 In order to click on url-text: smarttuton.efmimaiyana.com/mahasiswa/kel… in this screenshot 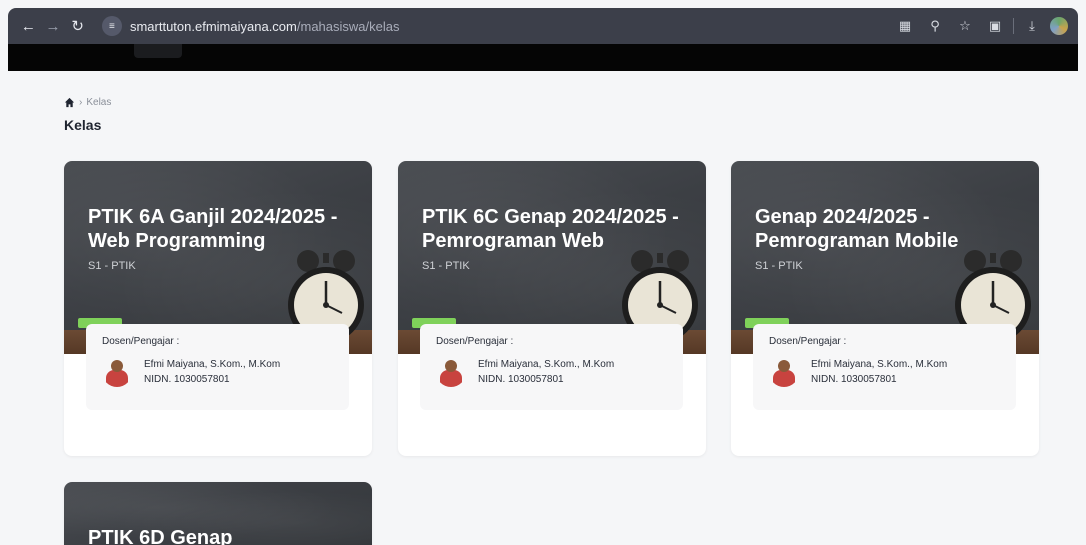, I will do `click(265, 26)`.